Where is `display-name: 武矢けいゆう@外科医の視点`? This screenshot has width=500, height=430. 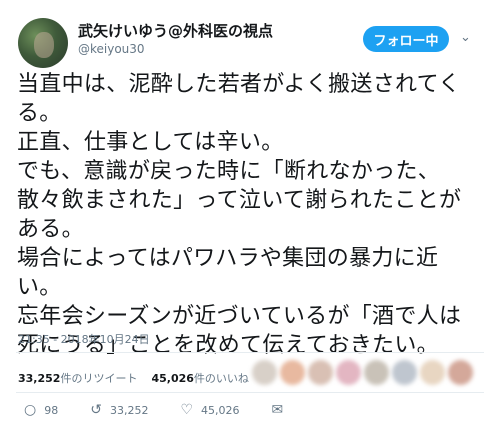 display-name: 武矢けいゆう@外科医の視点 is located at coordinates (175, 30).